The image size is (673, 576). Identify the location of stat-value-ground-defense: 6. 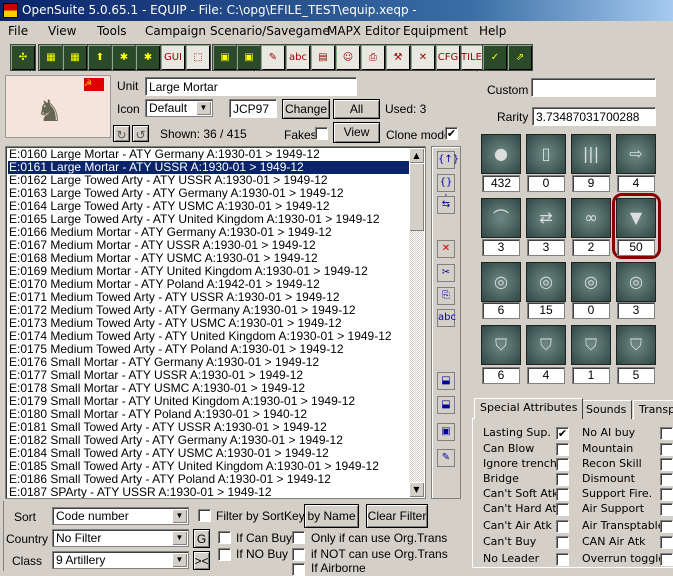
(501, 375).